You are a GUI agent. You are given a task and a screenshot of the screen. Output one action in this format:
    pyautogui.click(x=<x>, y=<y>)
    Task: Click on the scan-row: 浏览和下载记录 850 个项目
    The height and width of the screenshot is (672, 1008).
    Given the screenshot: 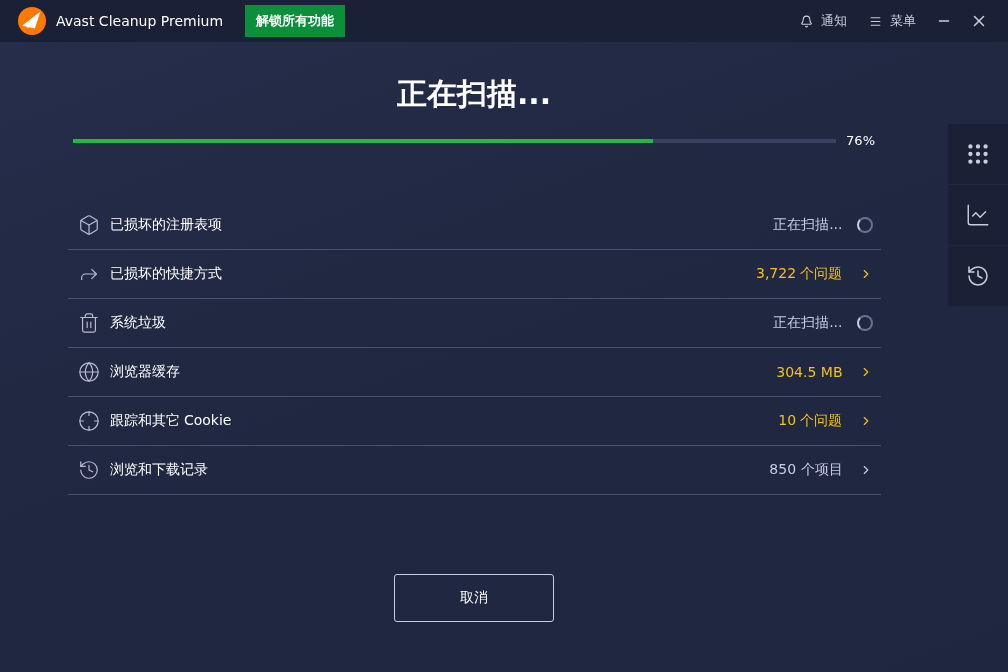 What is the action you would take?
    pyautogui.click(x=474, y=470)
    